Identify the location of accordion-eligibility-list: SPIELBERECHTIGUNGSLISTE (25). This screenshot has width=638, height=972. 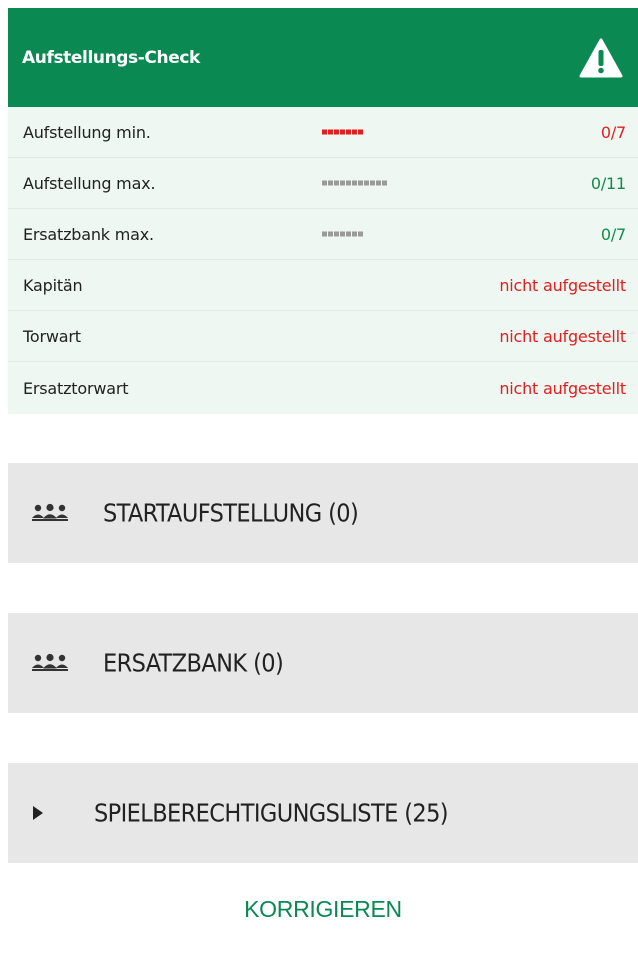
(323, 813).